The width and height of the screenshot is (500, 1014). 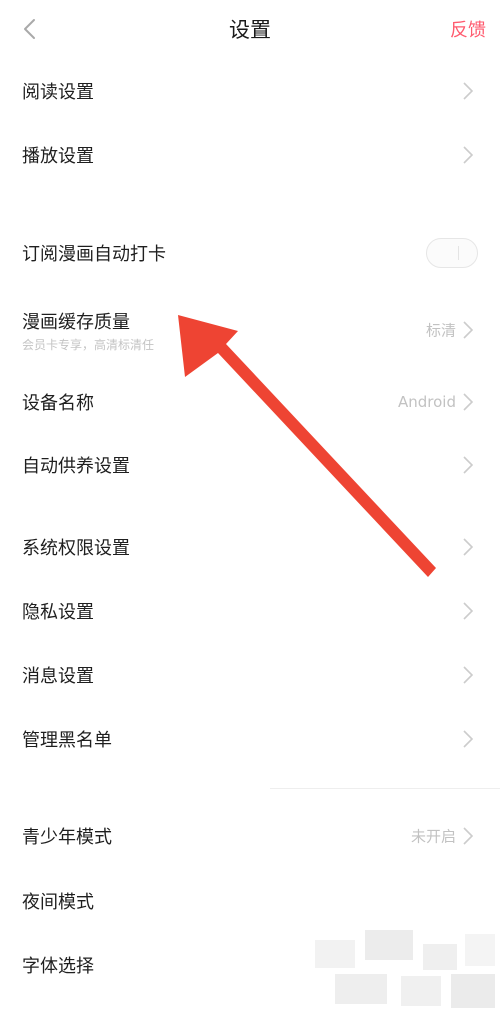 What do you see at coordinates (385, 788) in the screenshot?
I see `section-divider` at bounding box center [385, 788].